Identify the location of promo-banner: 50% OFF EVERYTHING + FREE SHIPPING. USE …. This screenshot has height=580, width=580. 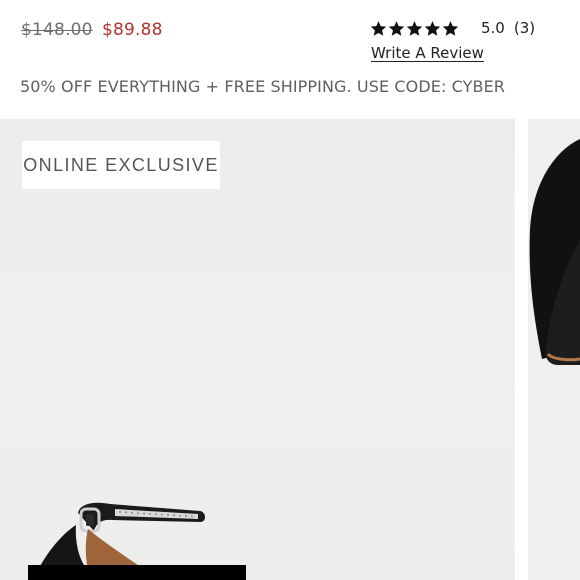
(263, 86).